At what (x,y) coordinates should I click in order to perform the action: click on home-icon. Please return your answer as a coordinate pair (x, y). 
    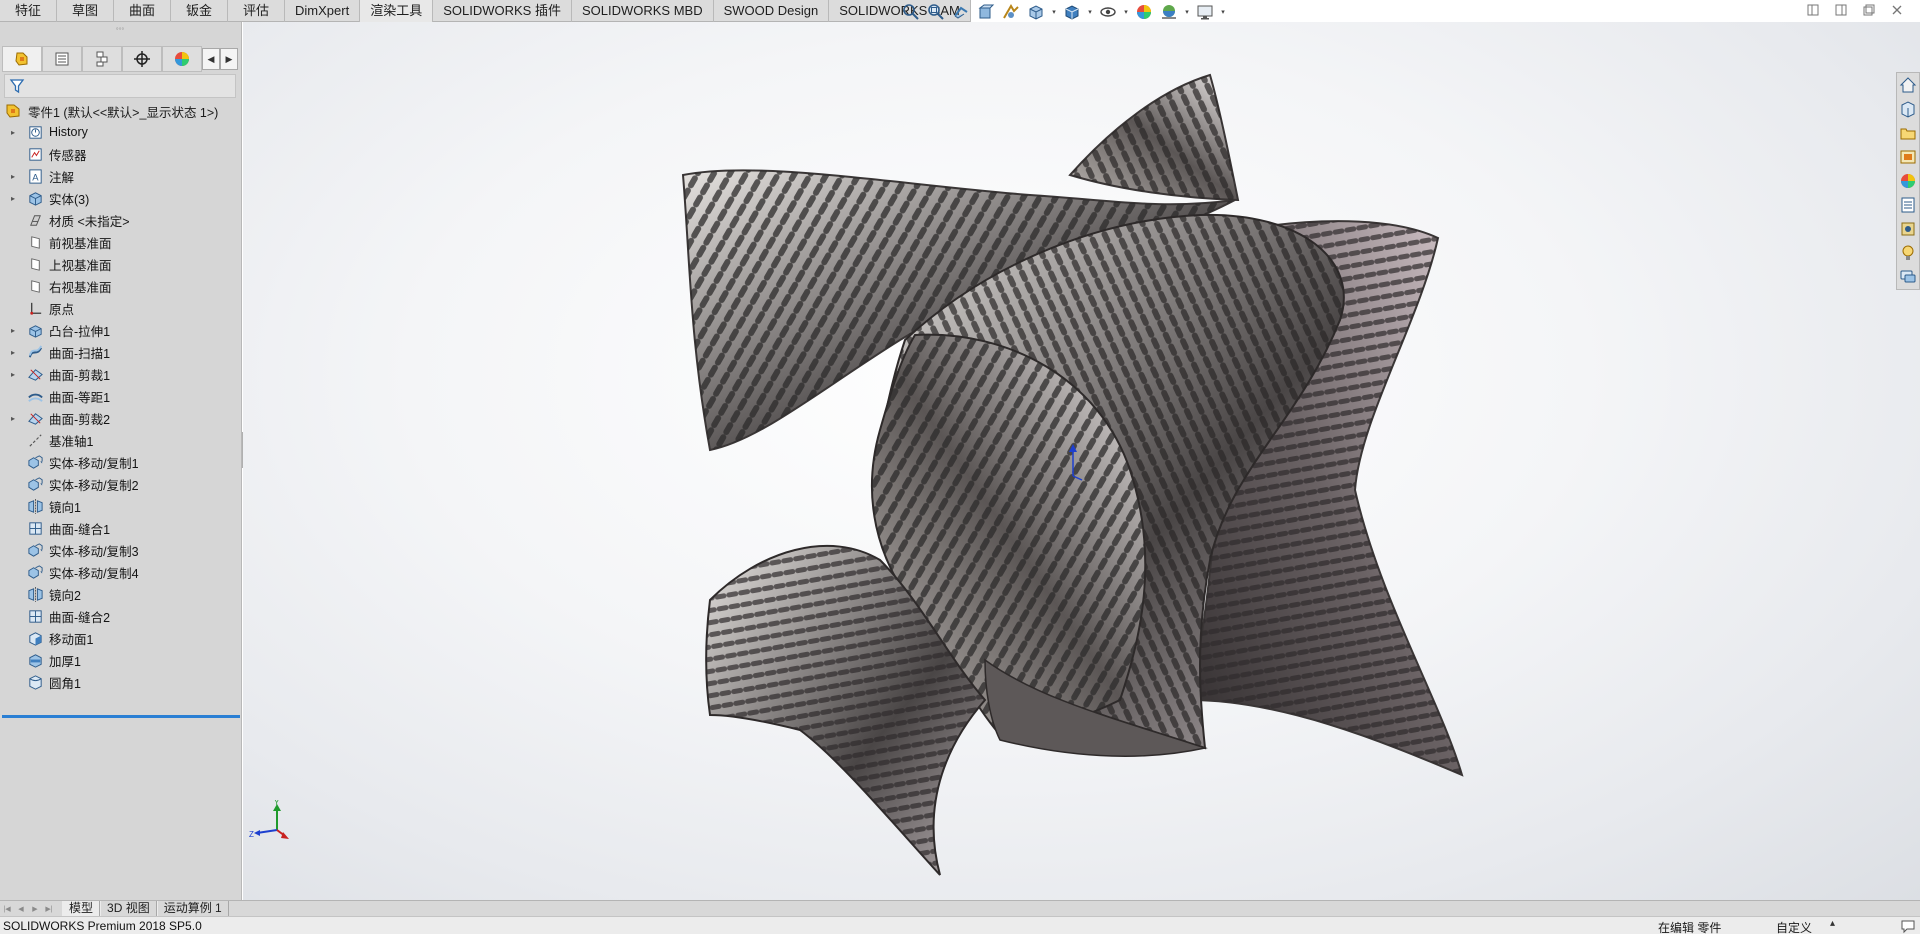
    Looking at the image, I should click on (1908, 85).